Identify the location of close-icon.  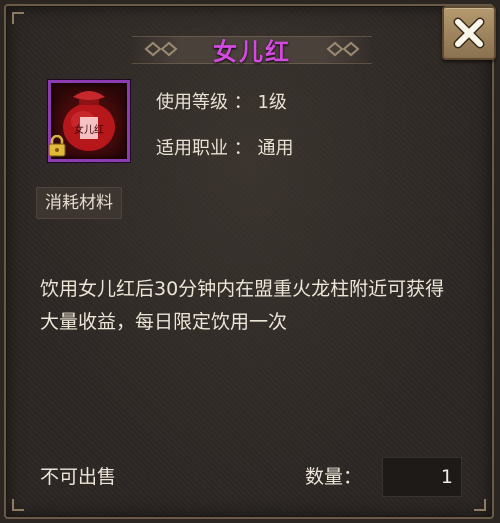
(469, 33).